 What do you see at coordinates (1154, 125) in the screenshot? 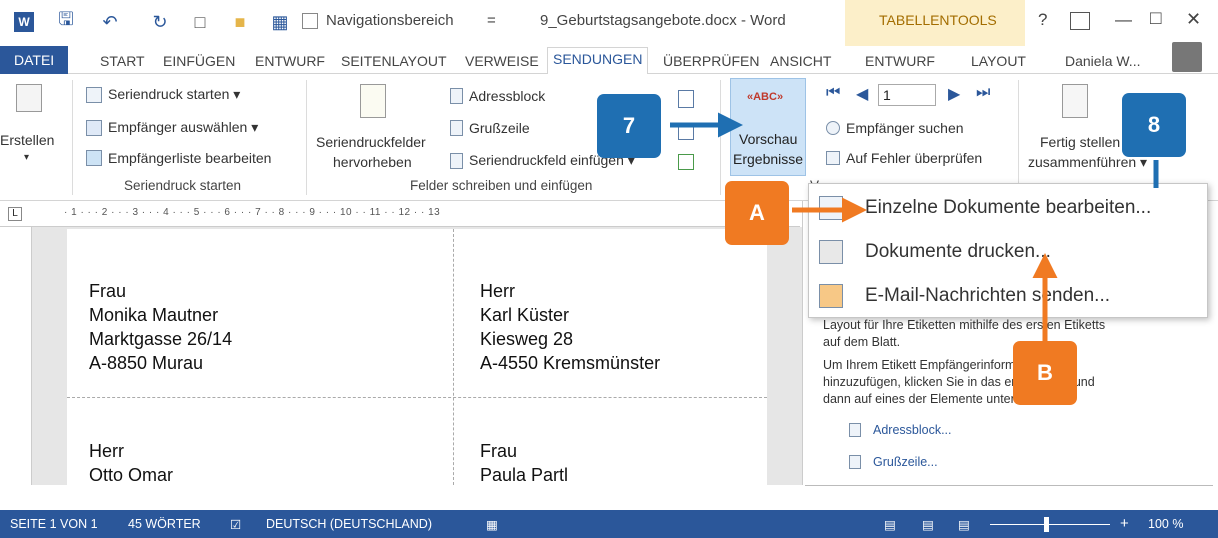
I see `callout-8: 8` at bounding box center [1154, 125].